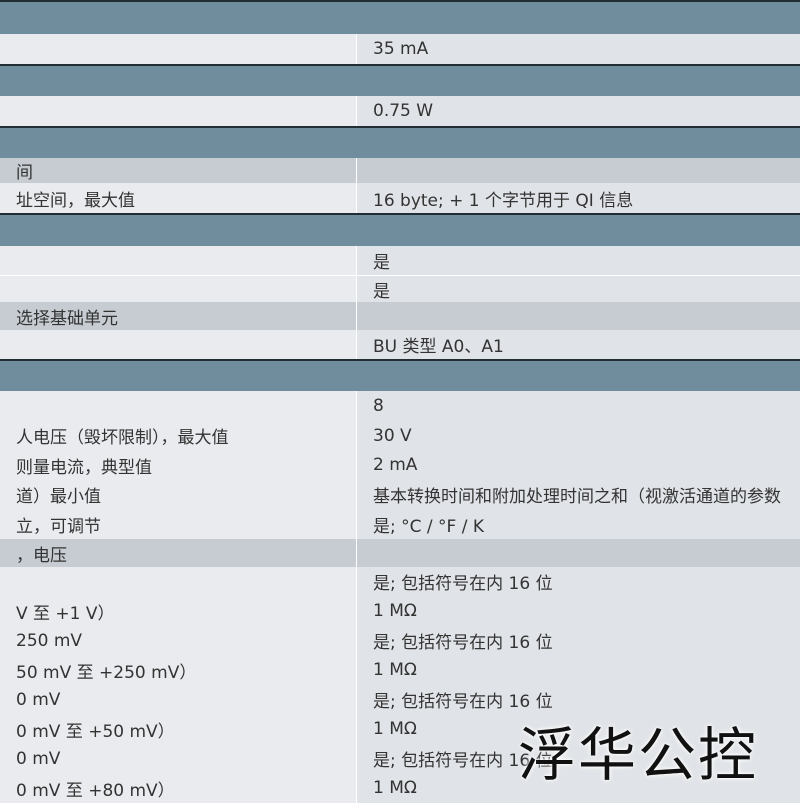  I want to click on spec-row: V 至 +1 V） 1 MΩ, so click(400, 611).